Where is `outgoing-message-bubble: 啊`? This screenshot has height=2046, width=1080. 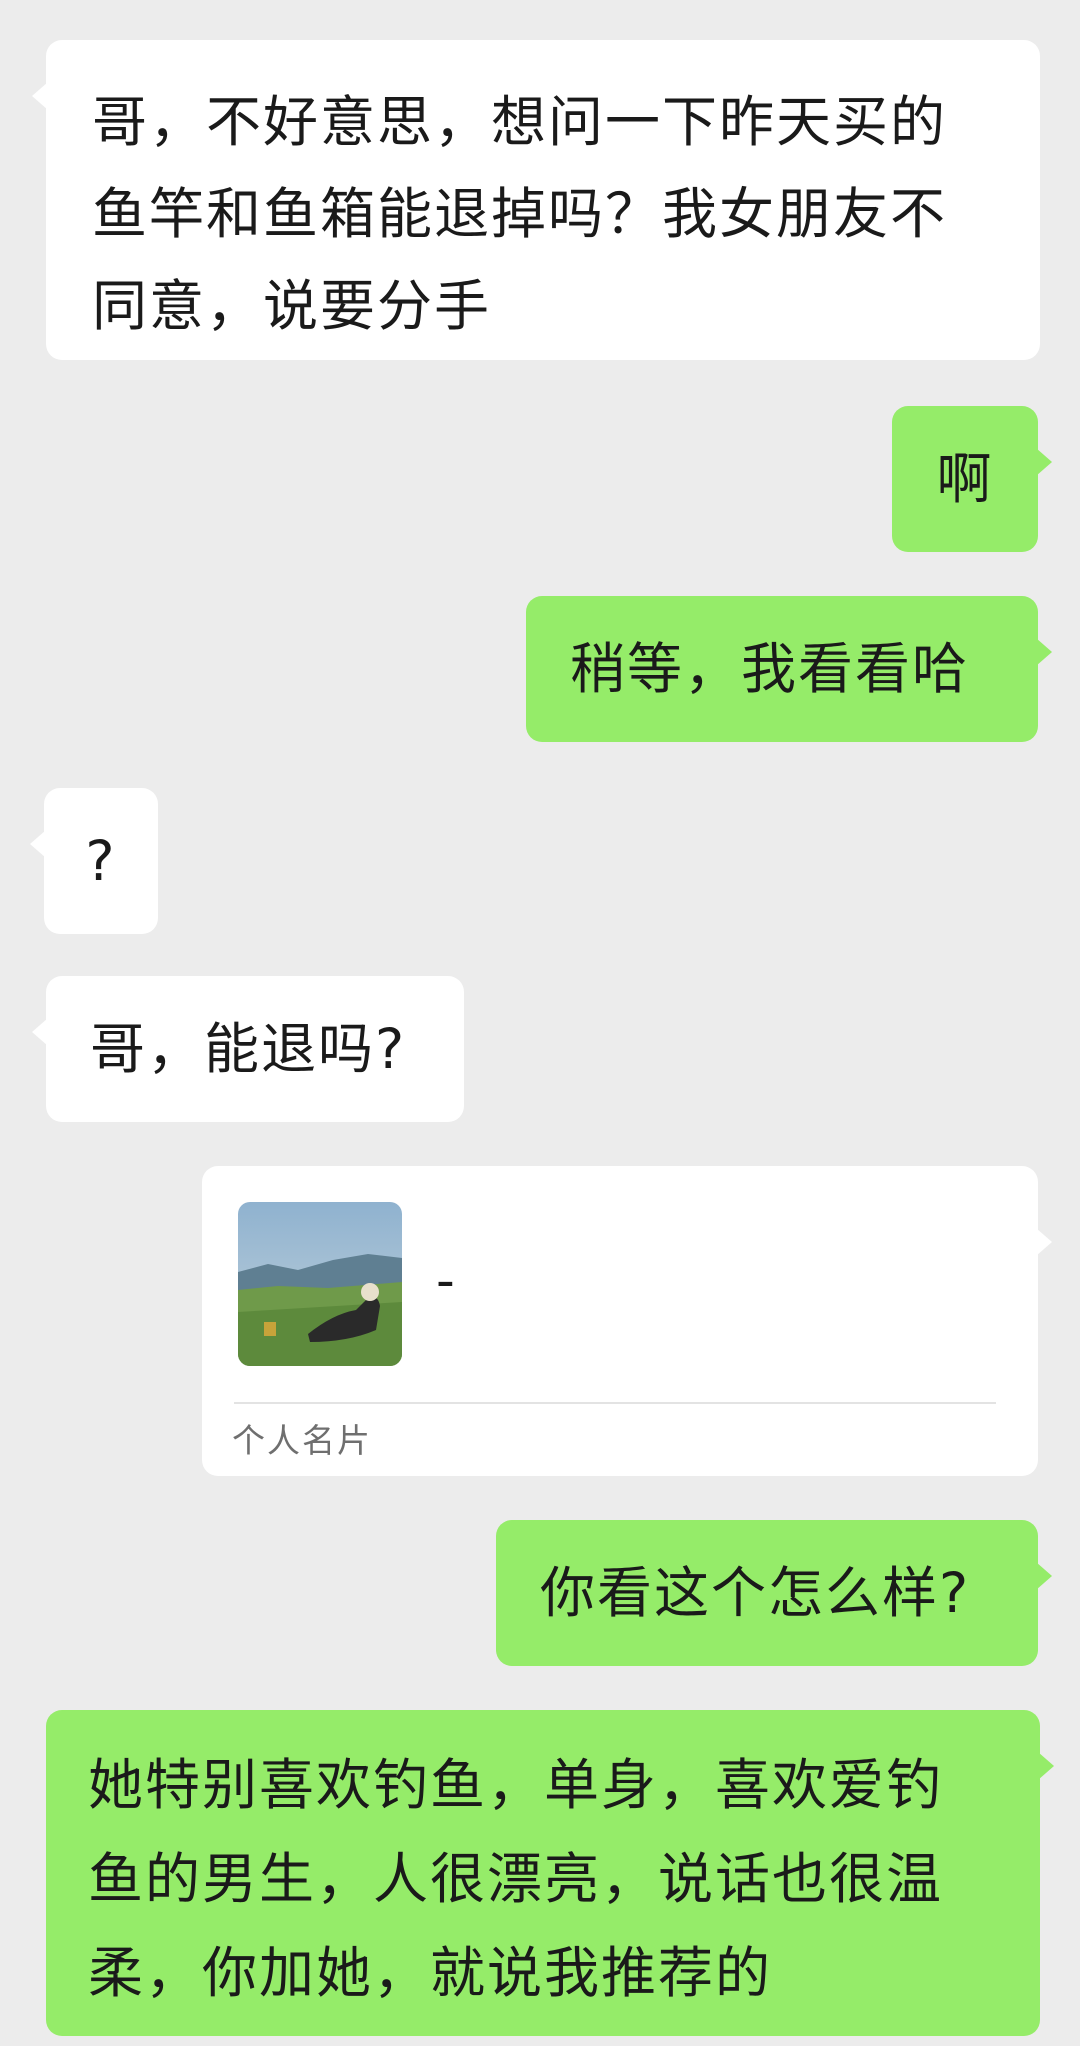 outgoing-message-bubble: 啊 is located at coordinates (972, 479).